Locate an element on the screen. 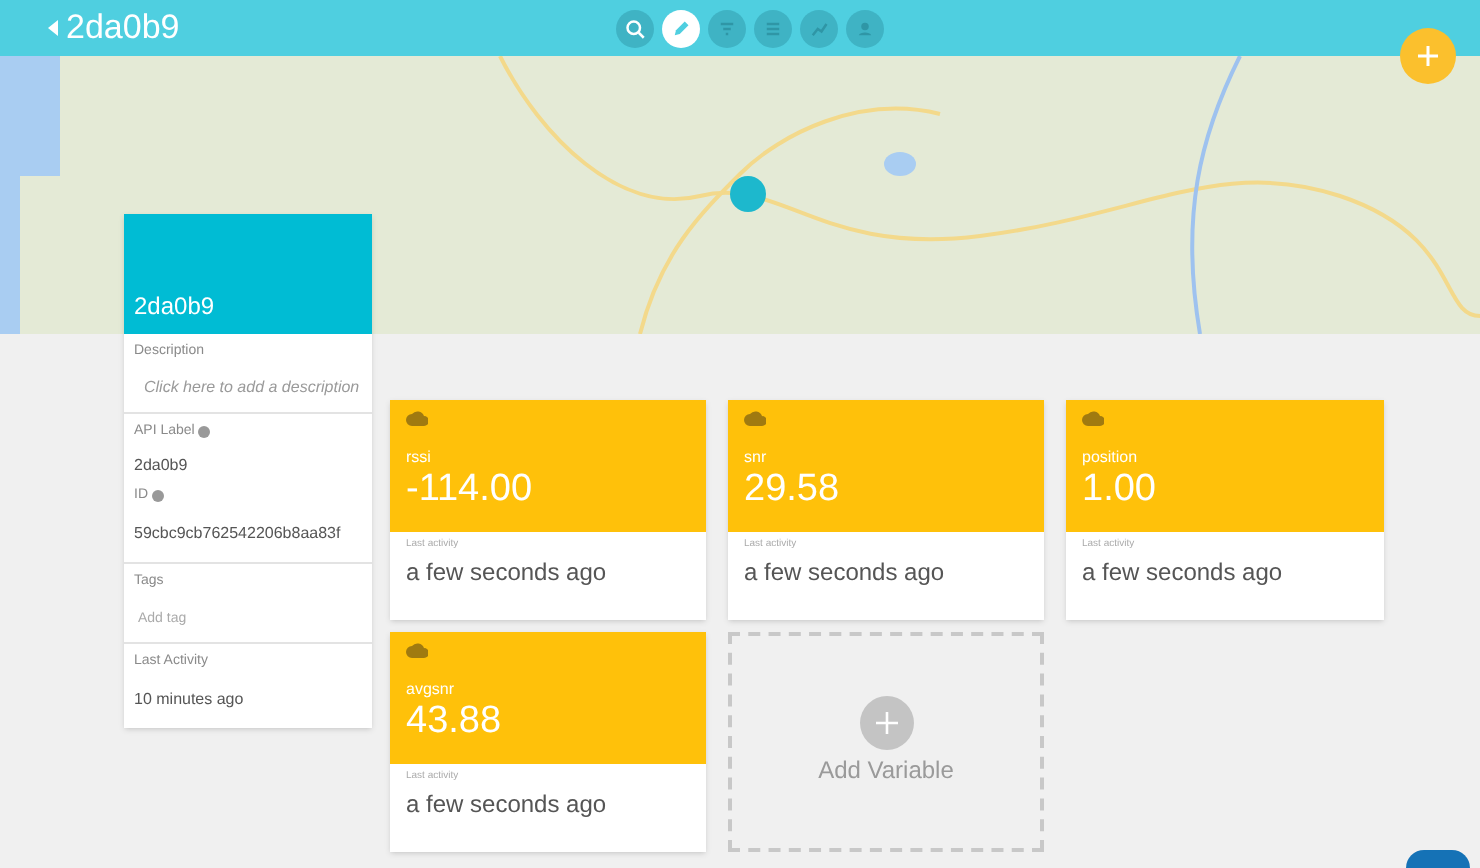  list-icon is located at coordinates (773, 29).